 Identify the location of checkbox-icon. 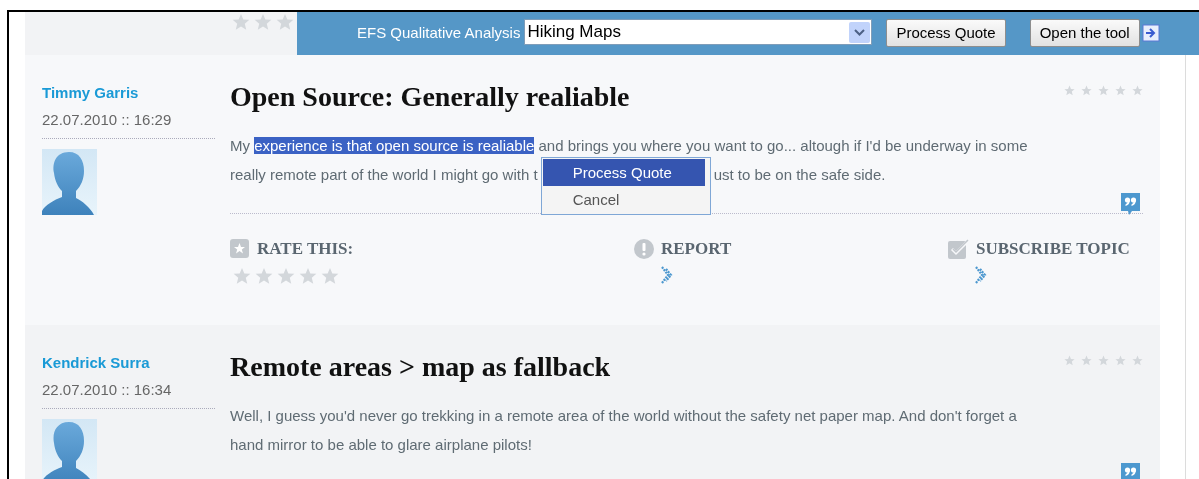
(959, 248).